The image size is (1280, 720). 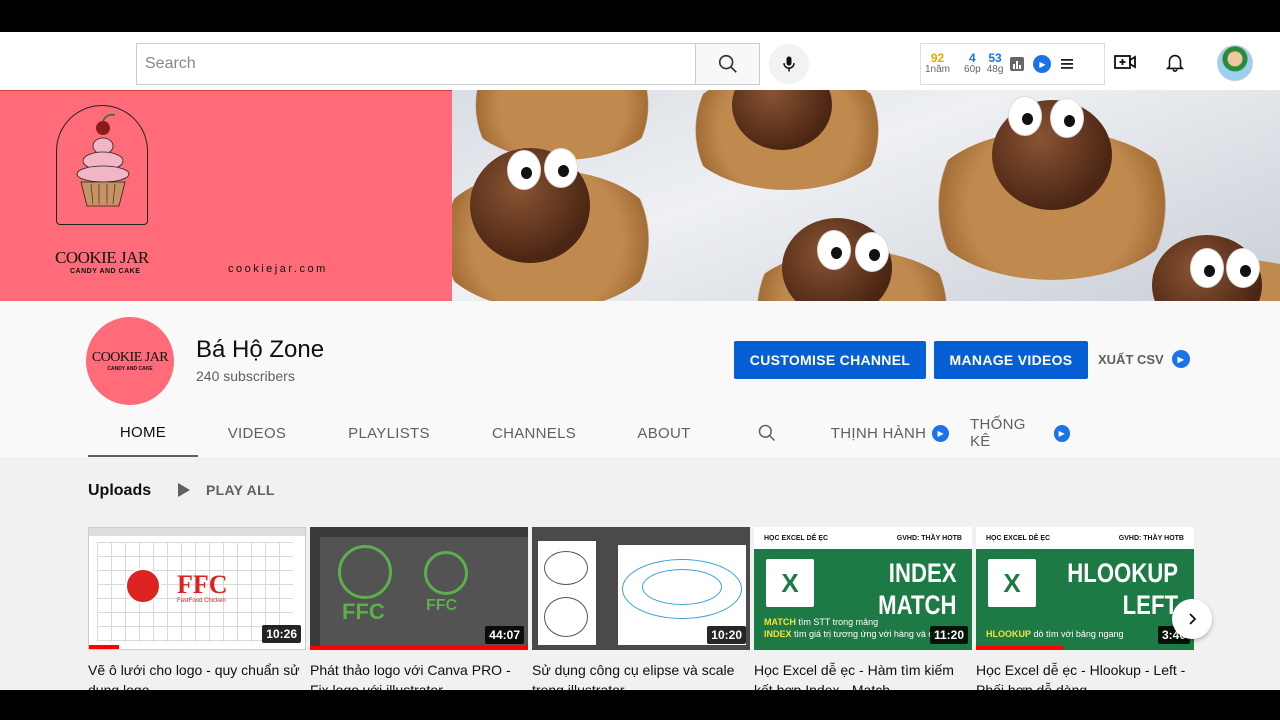 I want to click on create-video-icon, so click(x=1125, y=62).